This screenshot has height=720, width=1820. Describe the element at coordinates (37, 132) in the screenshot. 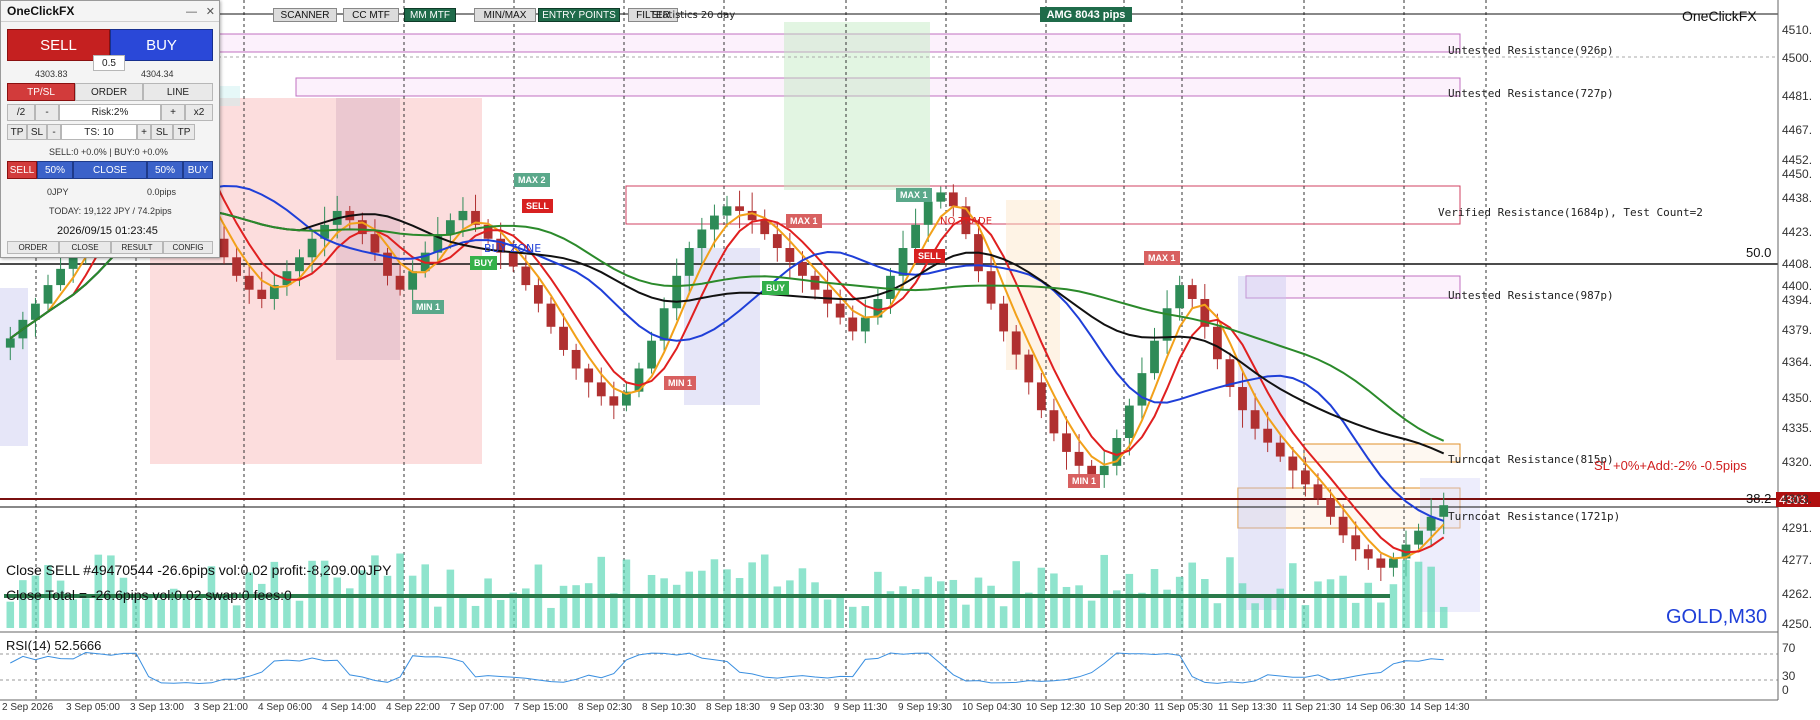

I see `sl-button-left: SL` at that location.